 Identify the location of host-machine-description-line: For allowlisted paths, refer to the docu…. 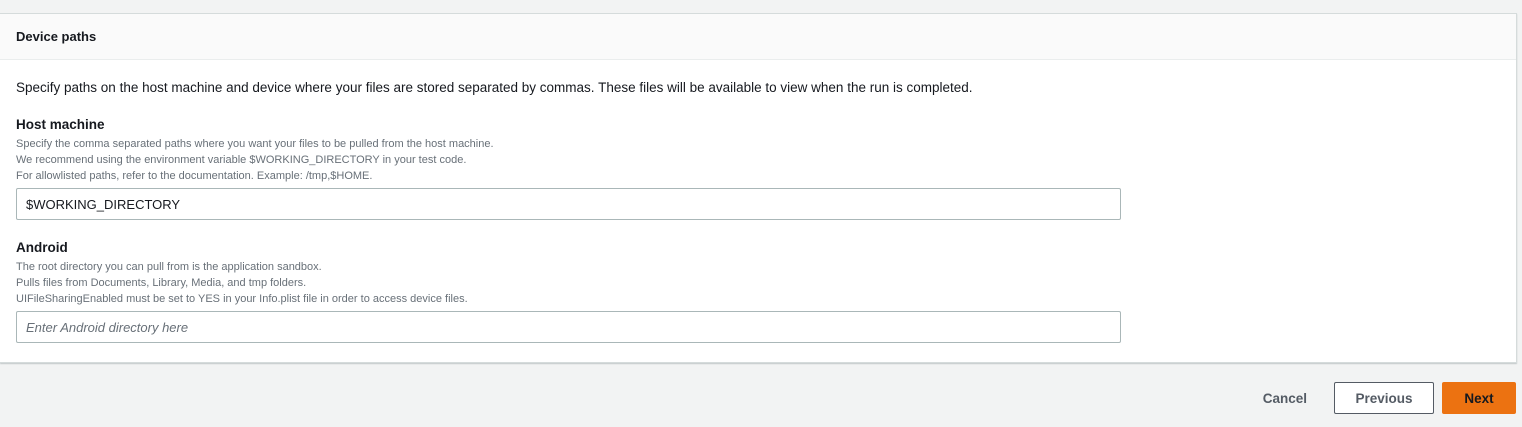
(194, 176).